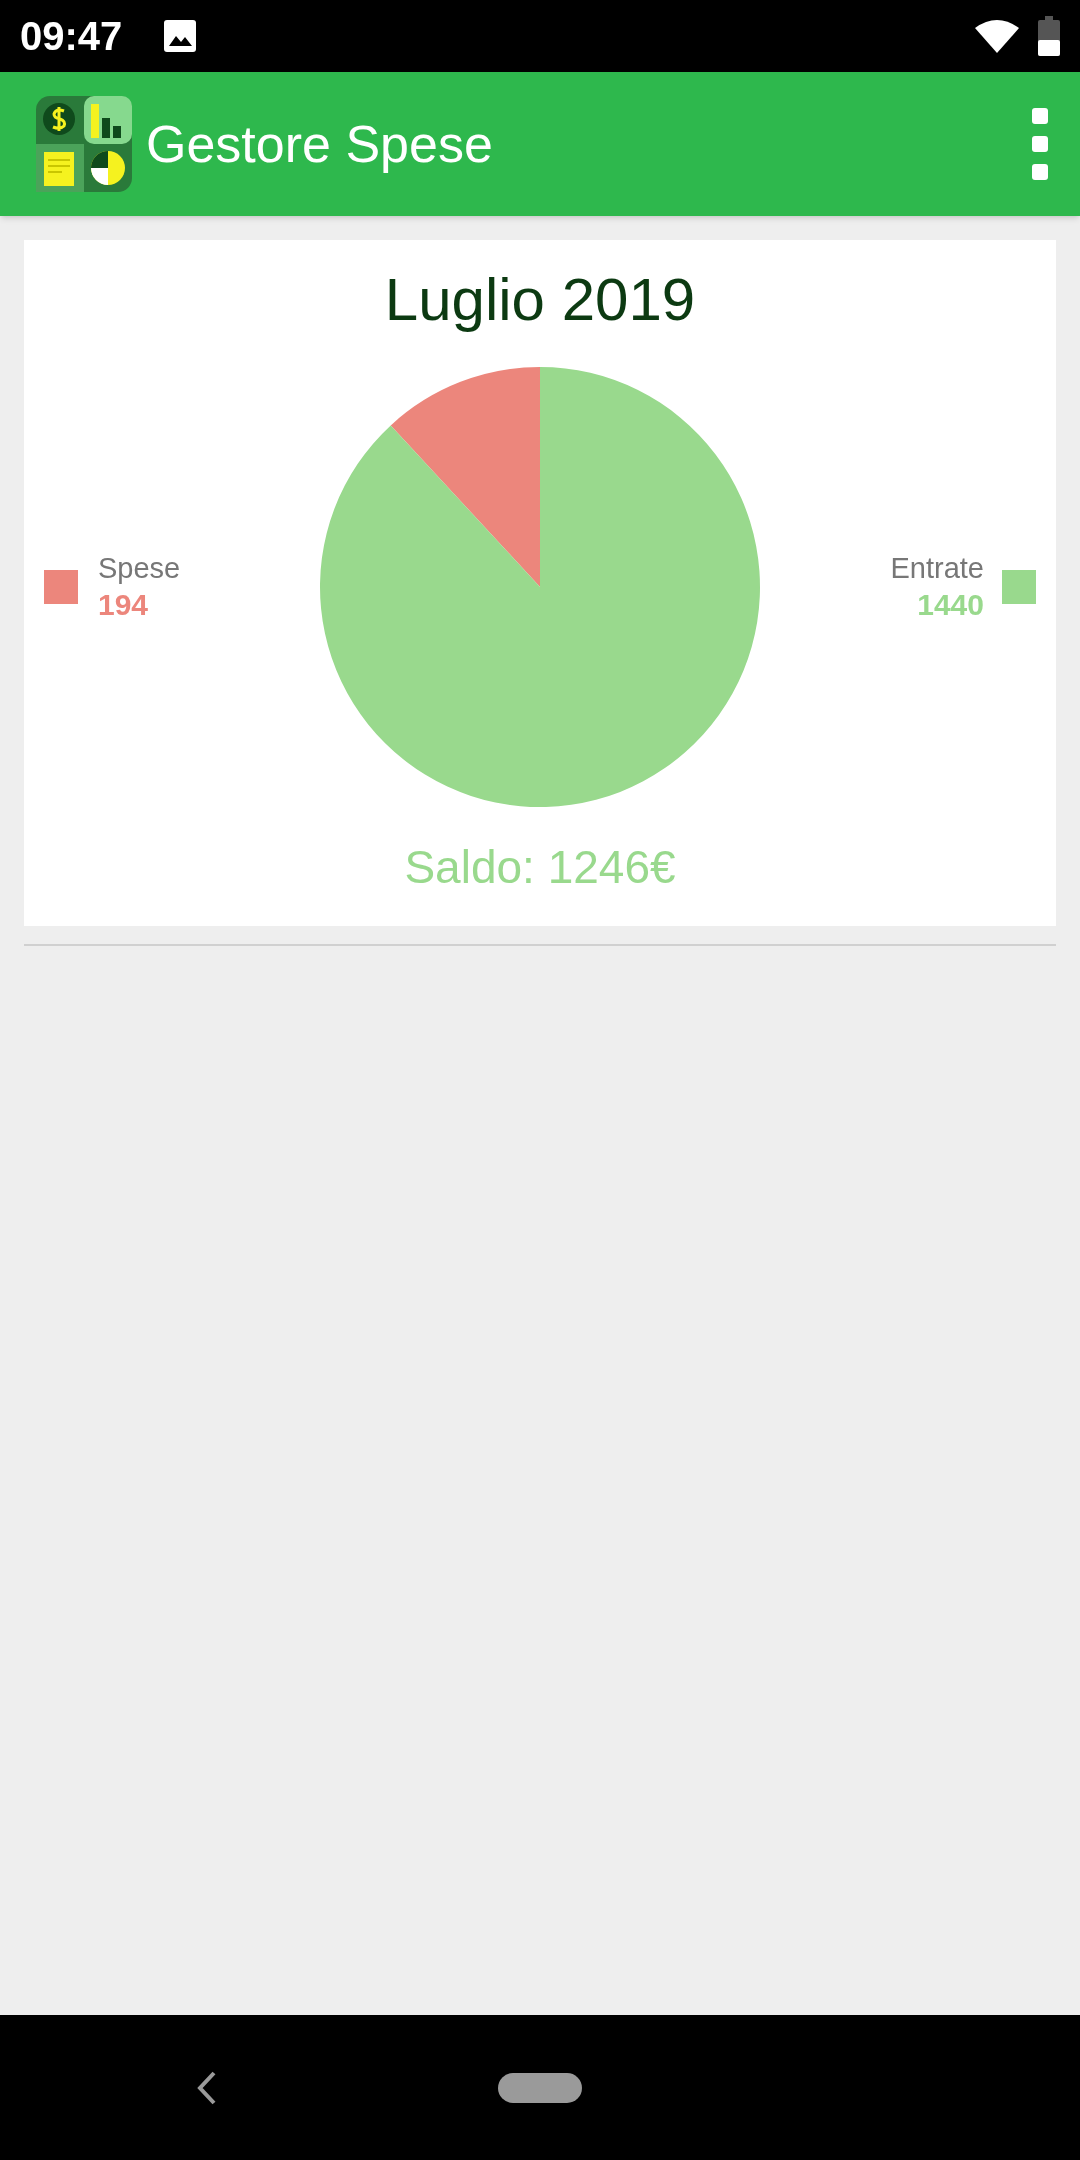 The width and height of the screenshot is (1080, 2160). Describe the element at coordinates (540, 867) in the screenshot. I see `balance-text: Saldo: 1246€` at that location.